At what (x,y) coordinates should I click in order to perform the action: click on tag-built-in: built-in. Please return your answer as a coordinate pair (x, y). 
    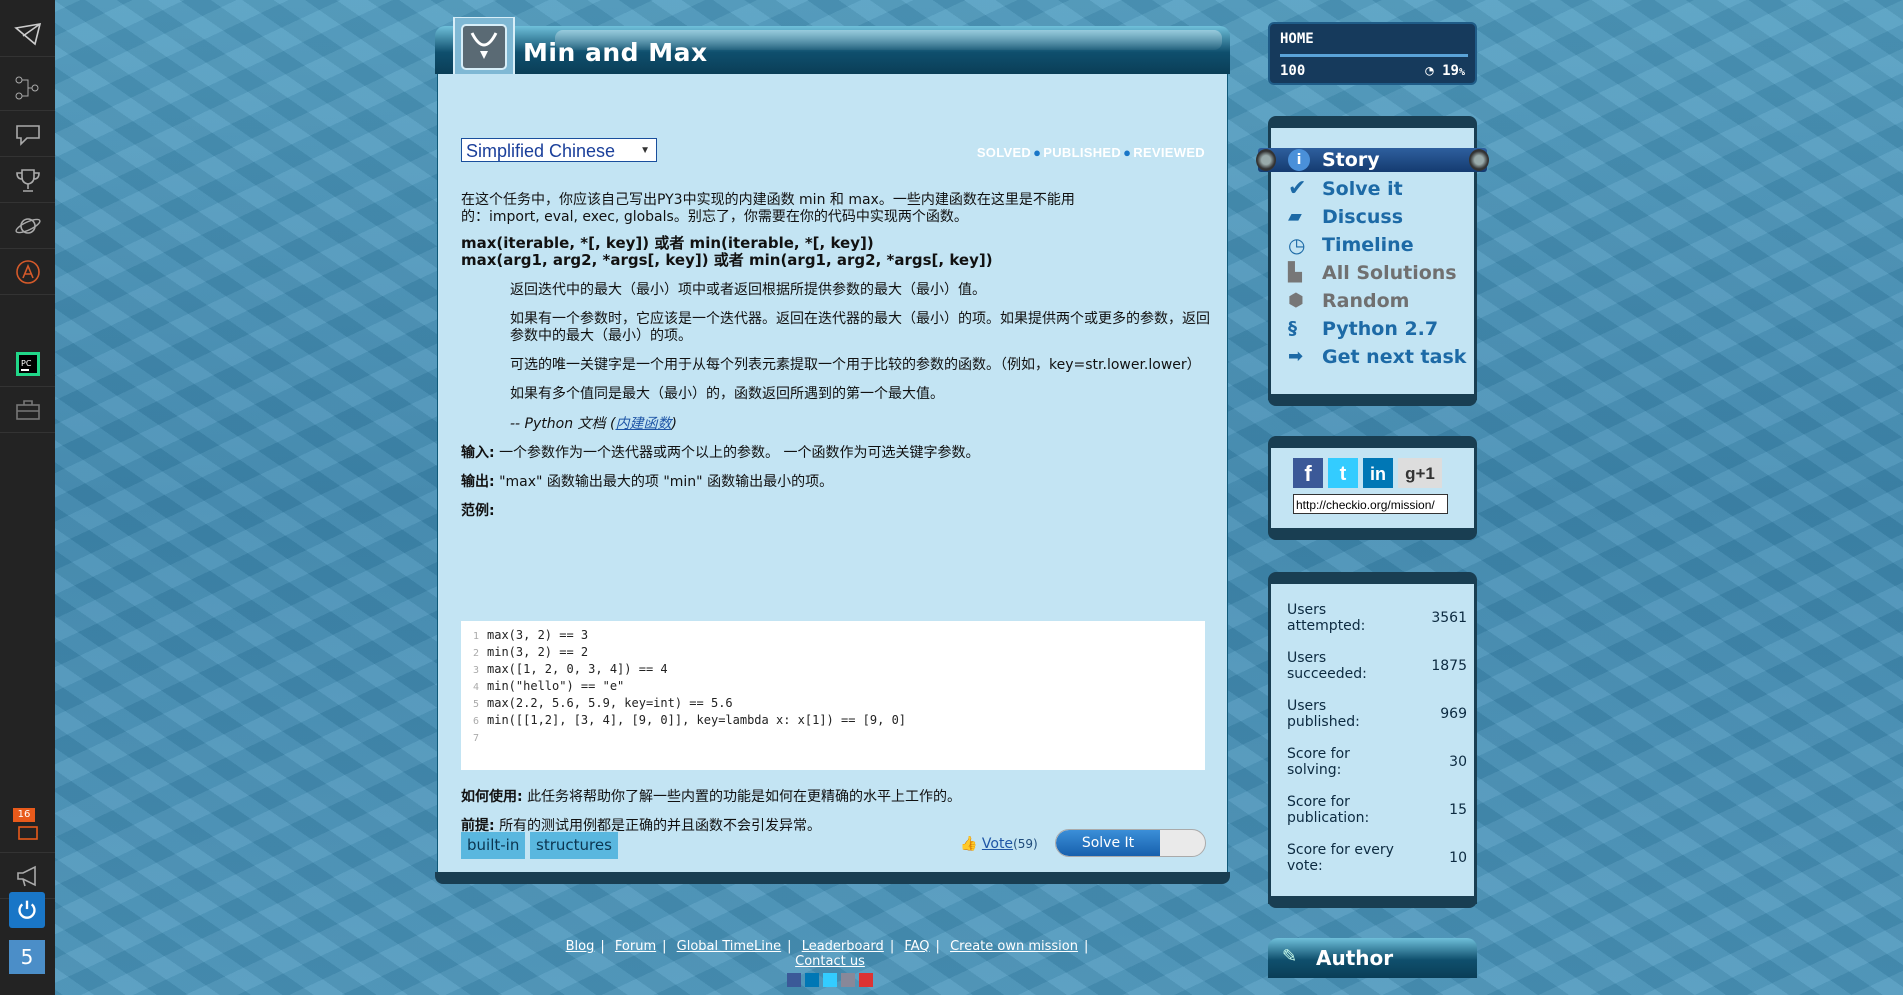
    Looking at the image, I should click on (493, 845).